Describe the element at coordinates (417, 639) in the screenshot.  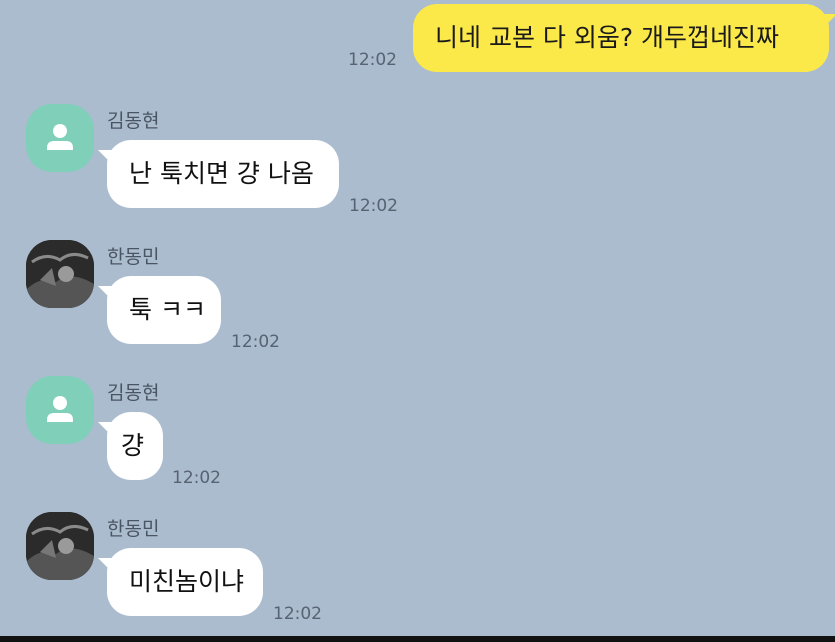
I see `bottom-edge` at that location.